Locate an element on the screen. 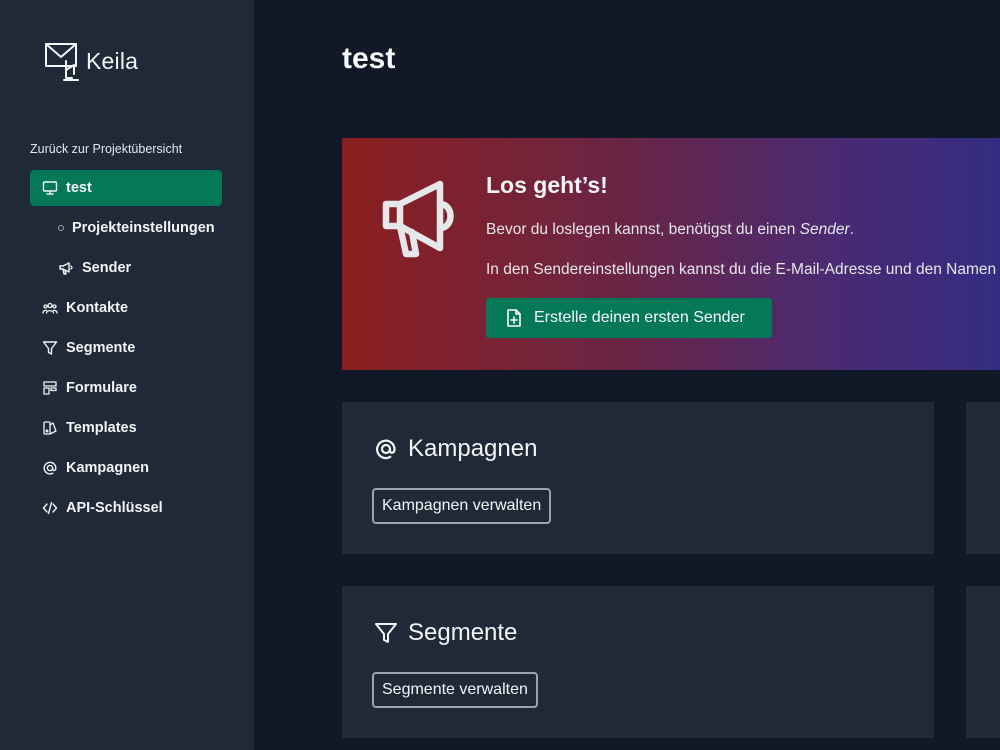 The height and width of the screenshot is (750, 1000). sidebar-item-api-keys: API-Schlüssel is located at coordinates (126, 508).